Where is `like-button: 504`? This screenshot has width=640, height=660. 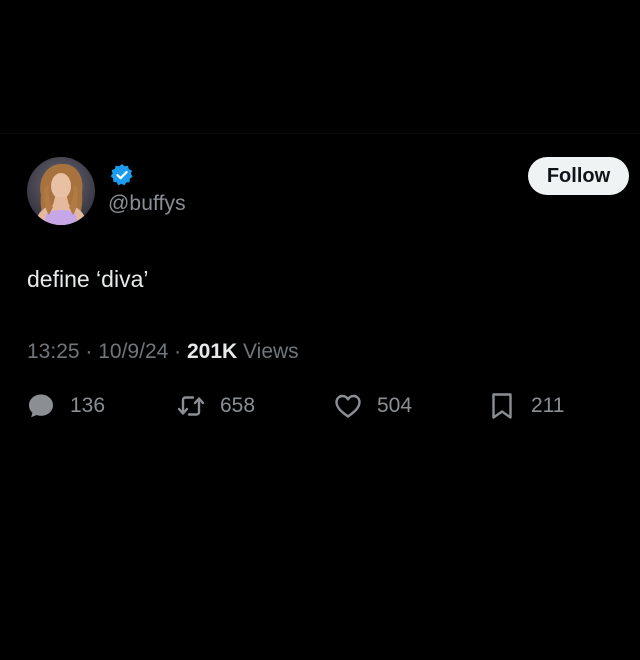
like-button: 504 is located at coordinates (372, 406).